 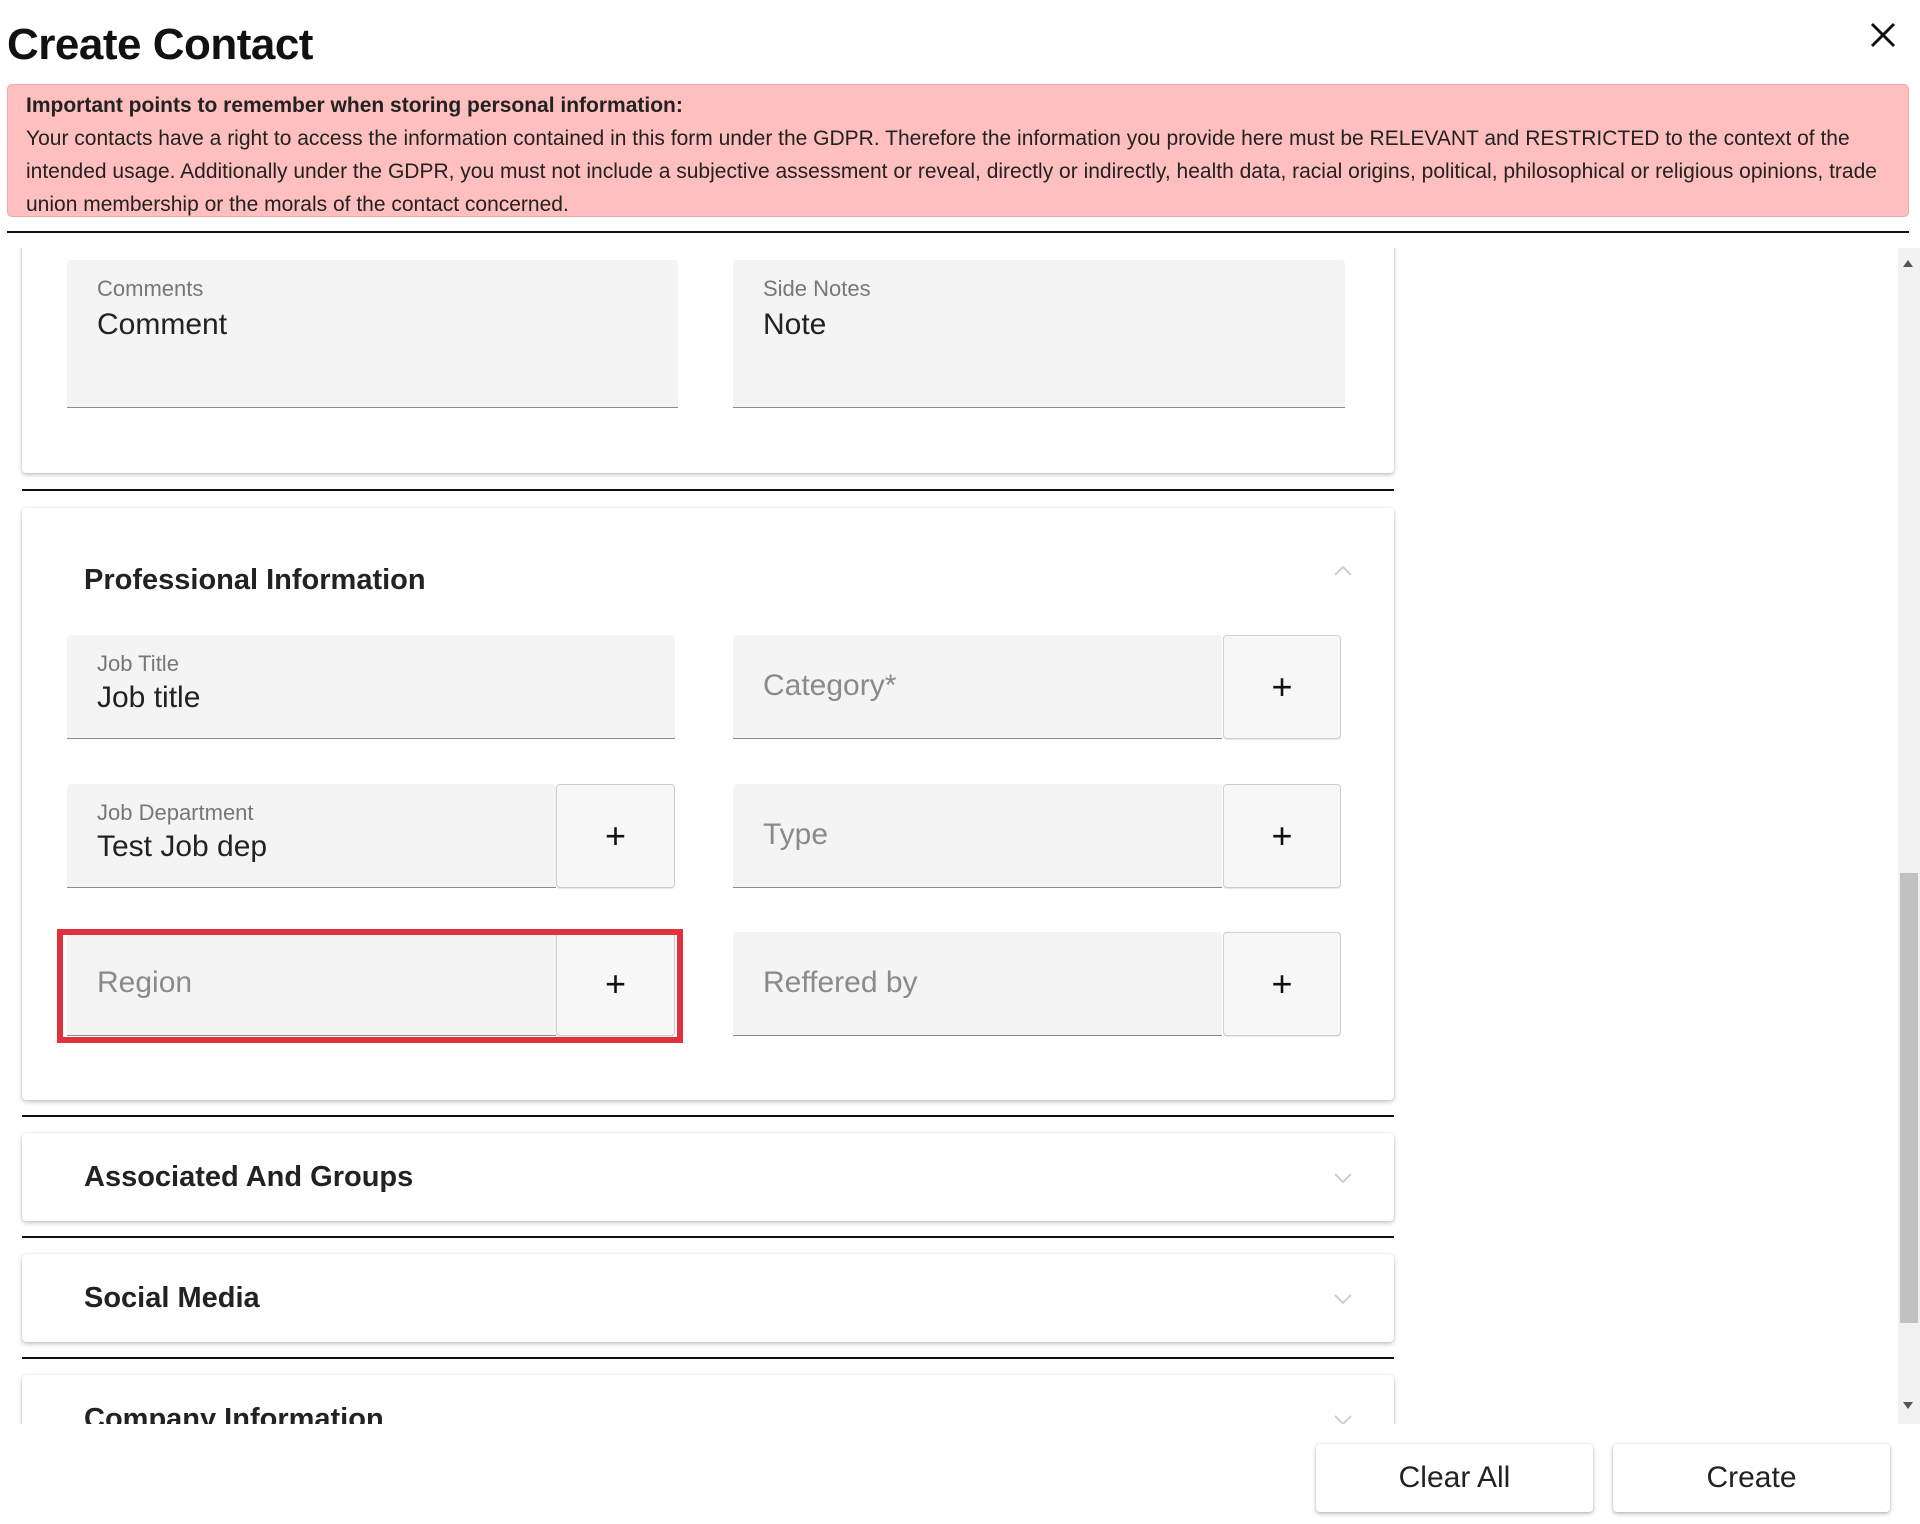 What do you see at coordinates (255, 580) in the screenshot?
I see `professional-info-title: Professional Information` at bounding box center [255, 580].